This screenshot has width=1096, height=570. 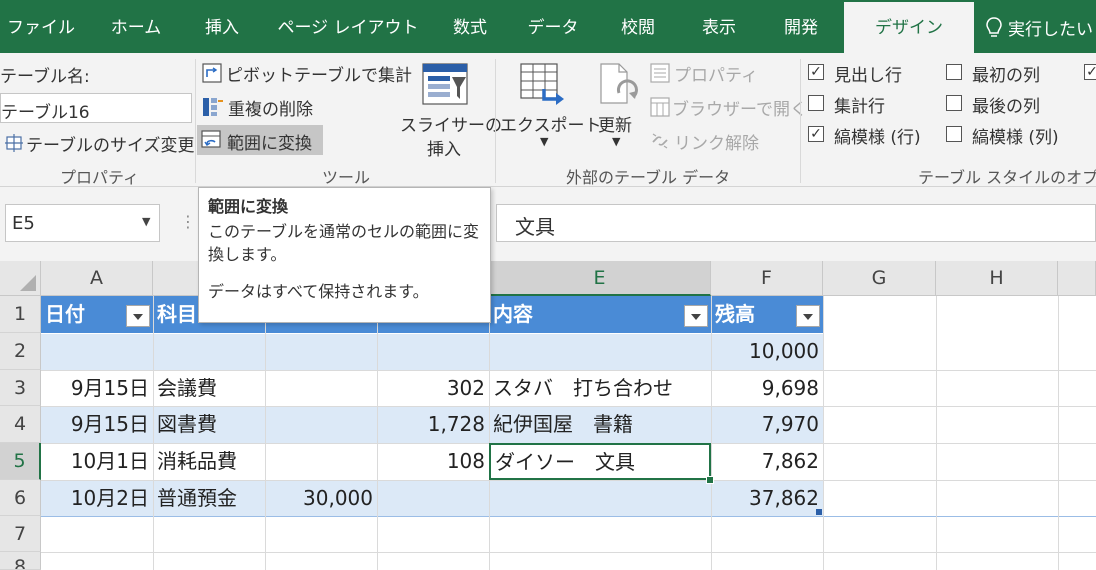 What do you see at coordinates (600, 314) in the screenshot?
I see `table-header-content: 内容` at bounding box center [600, 314].